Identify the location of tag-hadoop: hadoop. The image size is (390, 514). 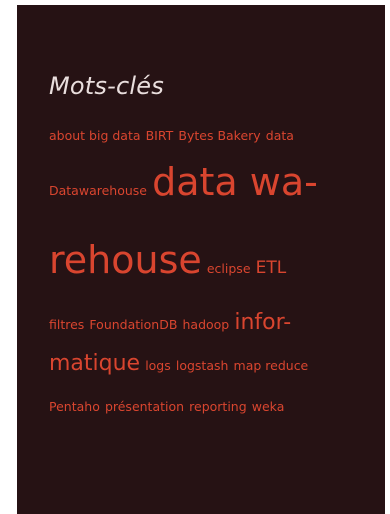
(206, 324).